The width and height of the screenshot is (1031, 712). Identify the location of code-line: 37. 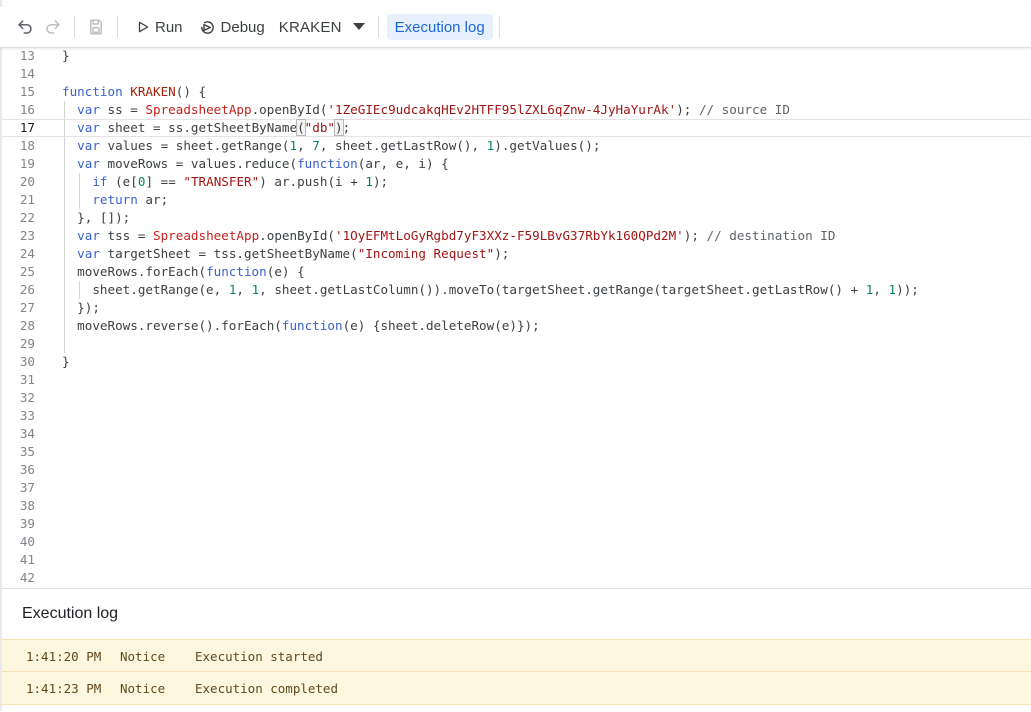
(516, 488).